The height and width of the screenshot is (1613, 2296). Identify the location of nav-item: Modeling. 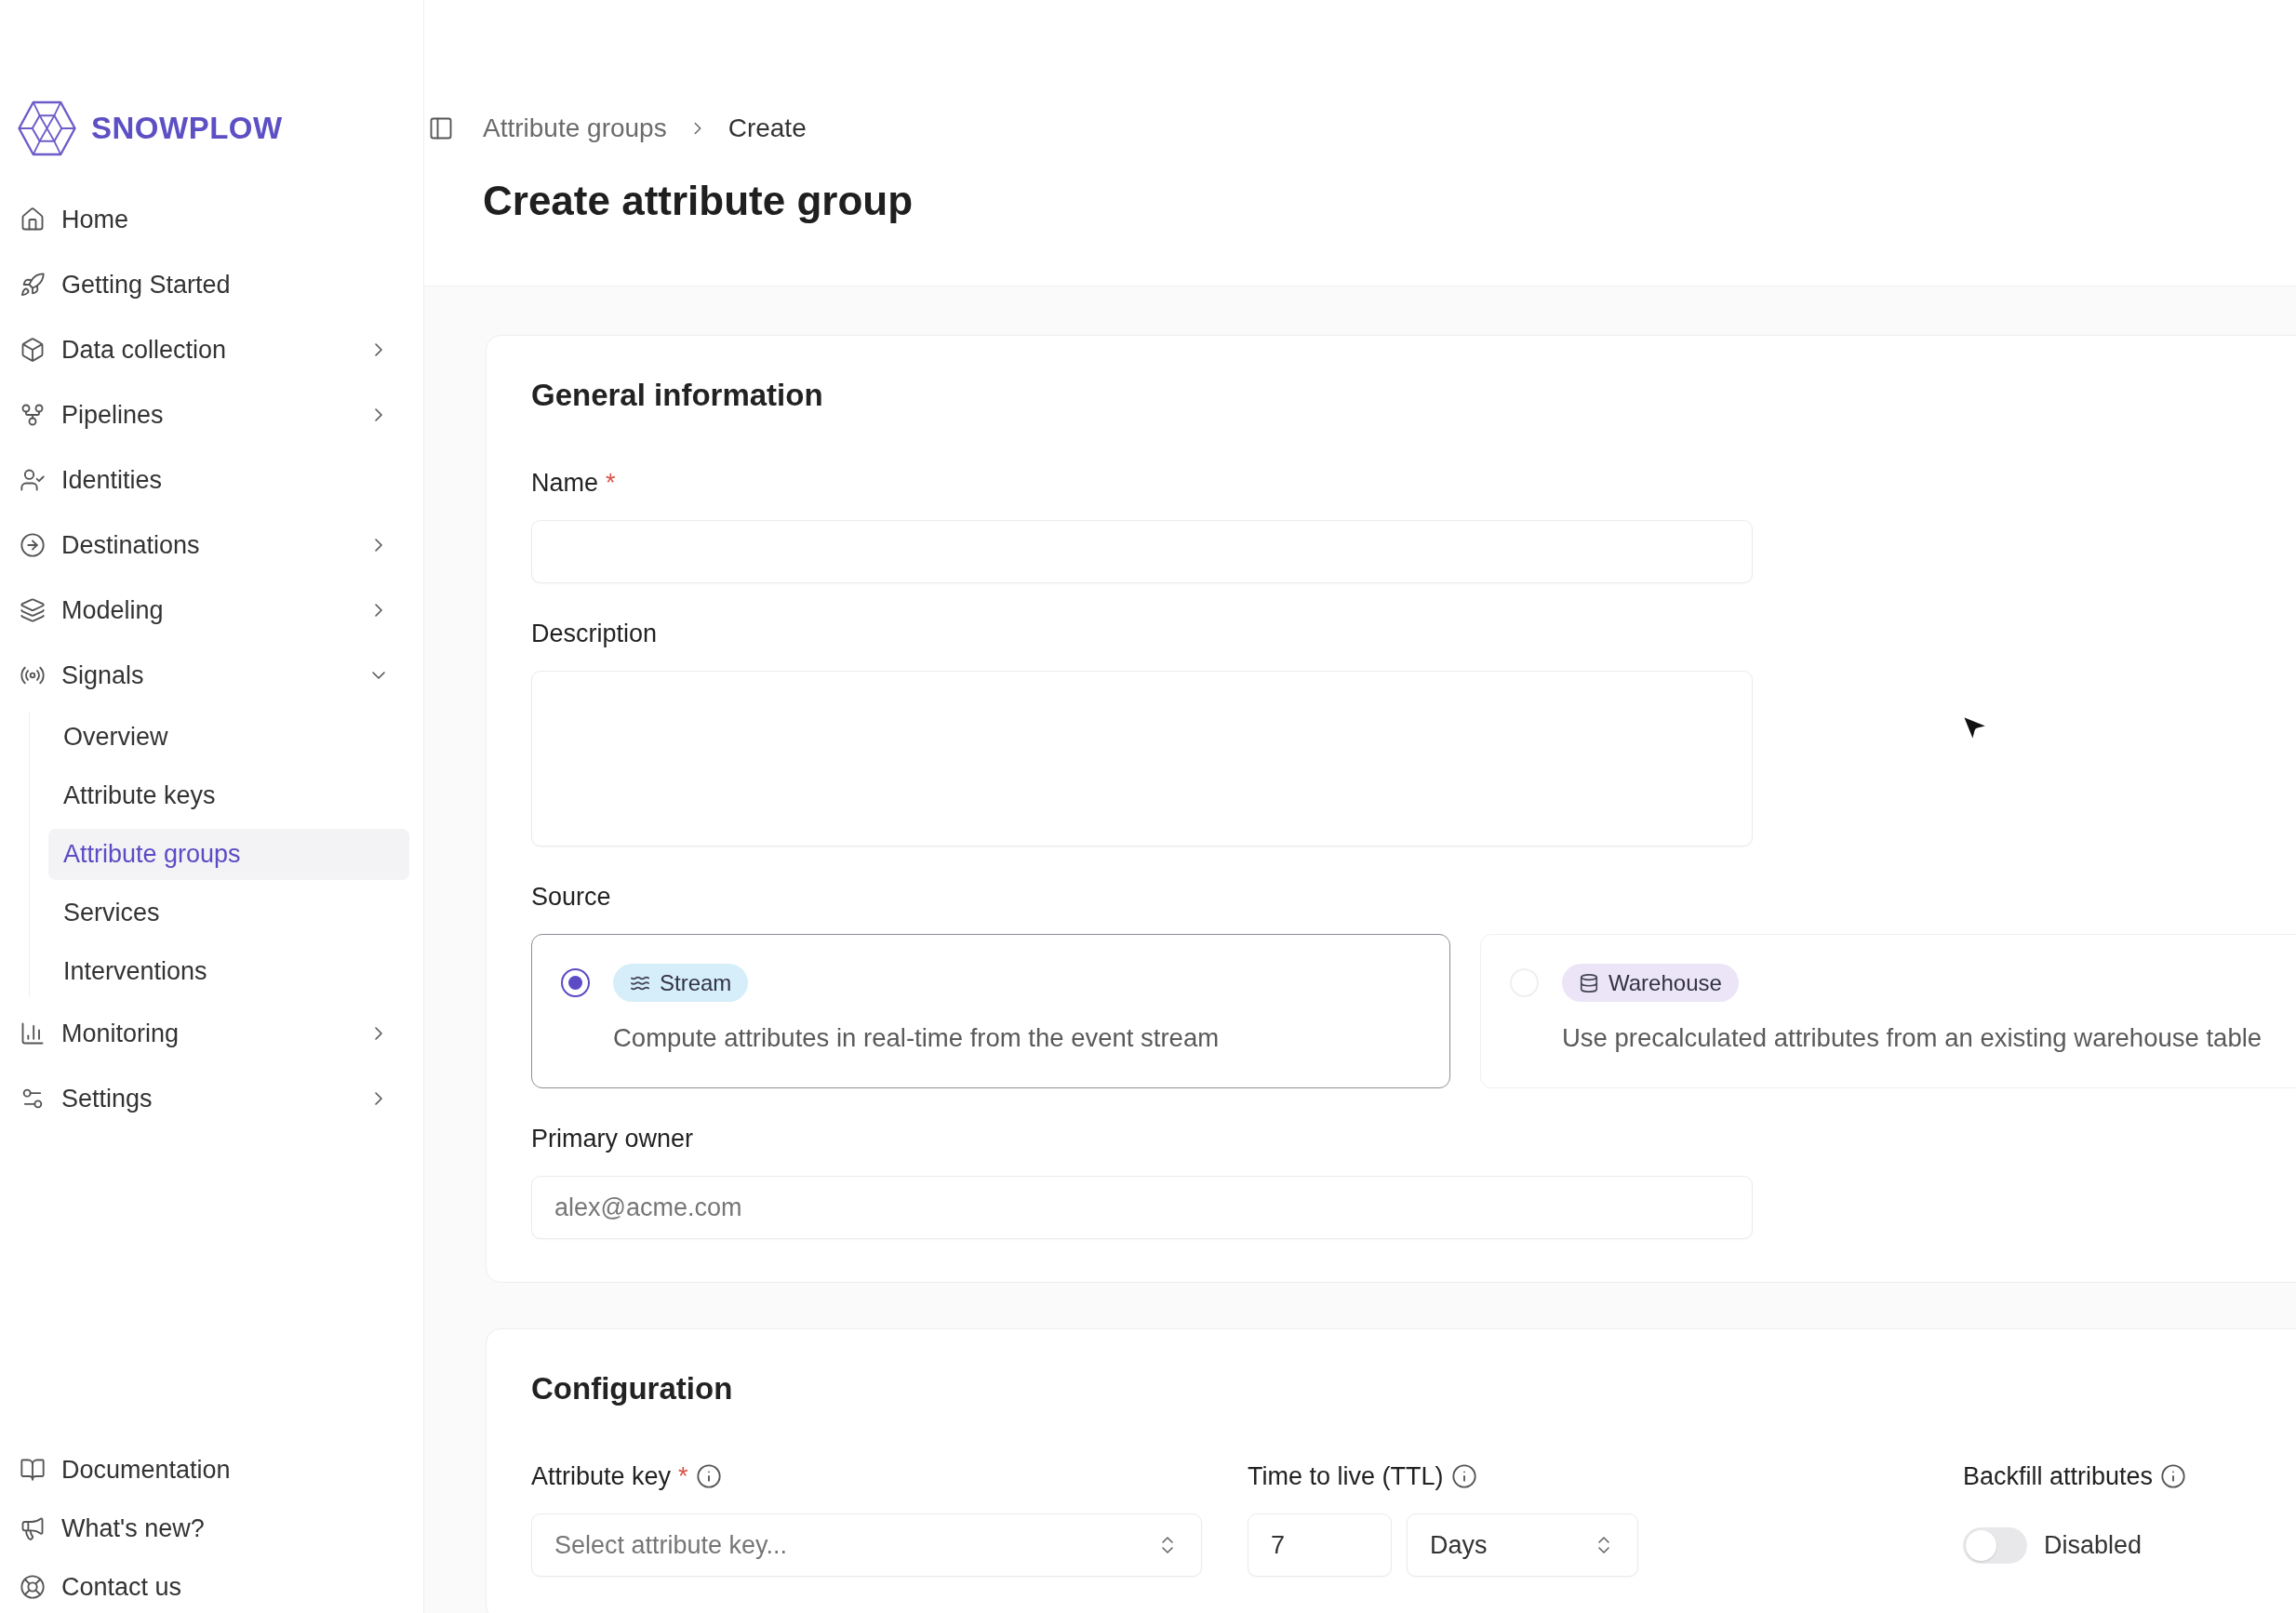
(204, 610).